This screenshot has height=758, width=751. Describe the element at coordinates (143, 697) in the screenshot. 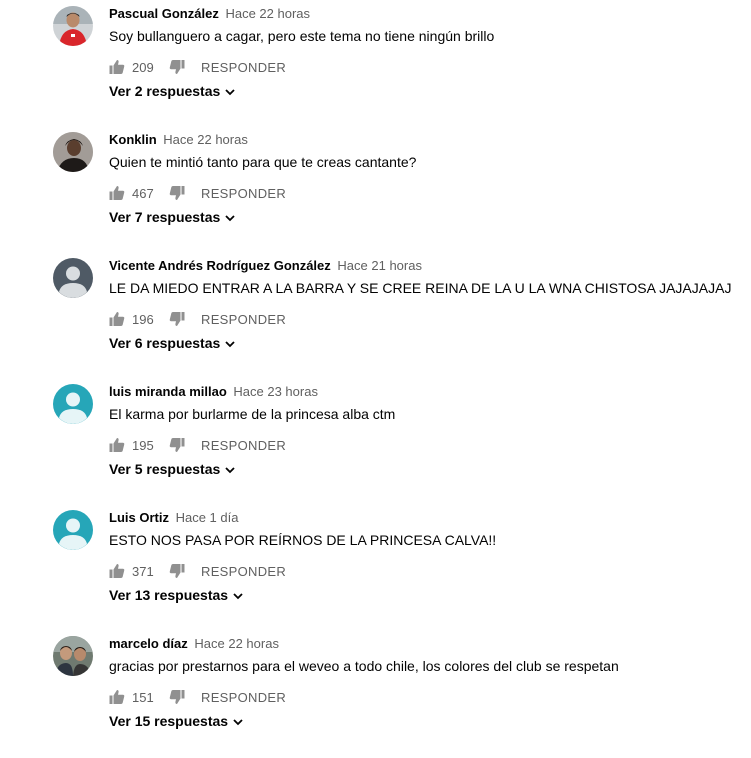

I see `like-count: 151` at that location.